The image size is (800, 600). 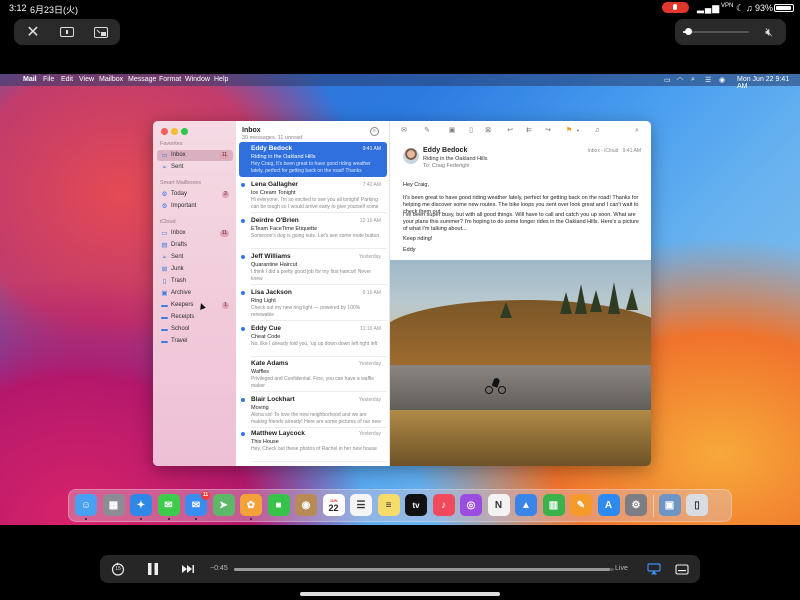 I want to click on close-window-button, so click(x=164, y=131).